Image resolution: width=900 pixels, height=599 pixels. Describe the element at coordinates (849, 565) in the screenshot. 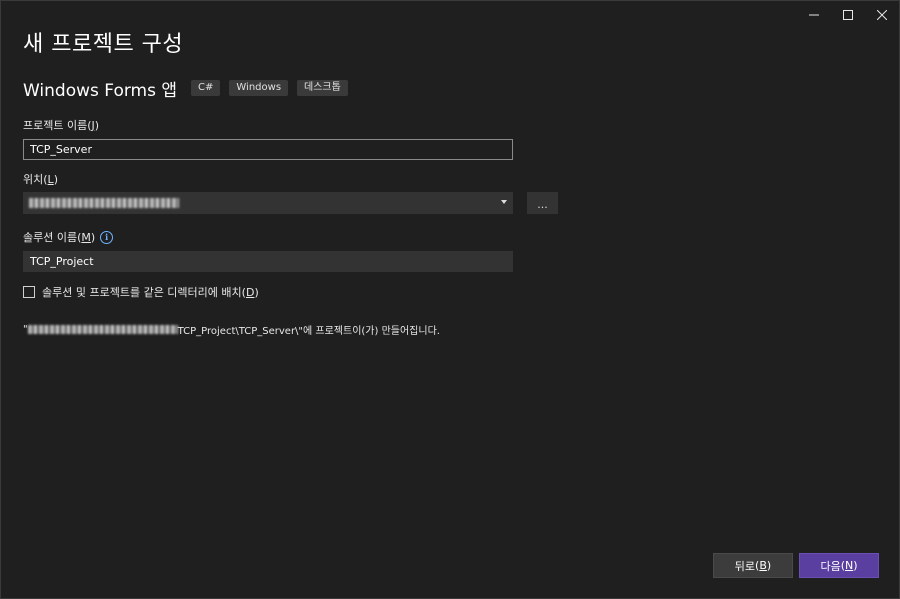

I see `next-accelerator: N` at that location.